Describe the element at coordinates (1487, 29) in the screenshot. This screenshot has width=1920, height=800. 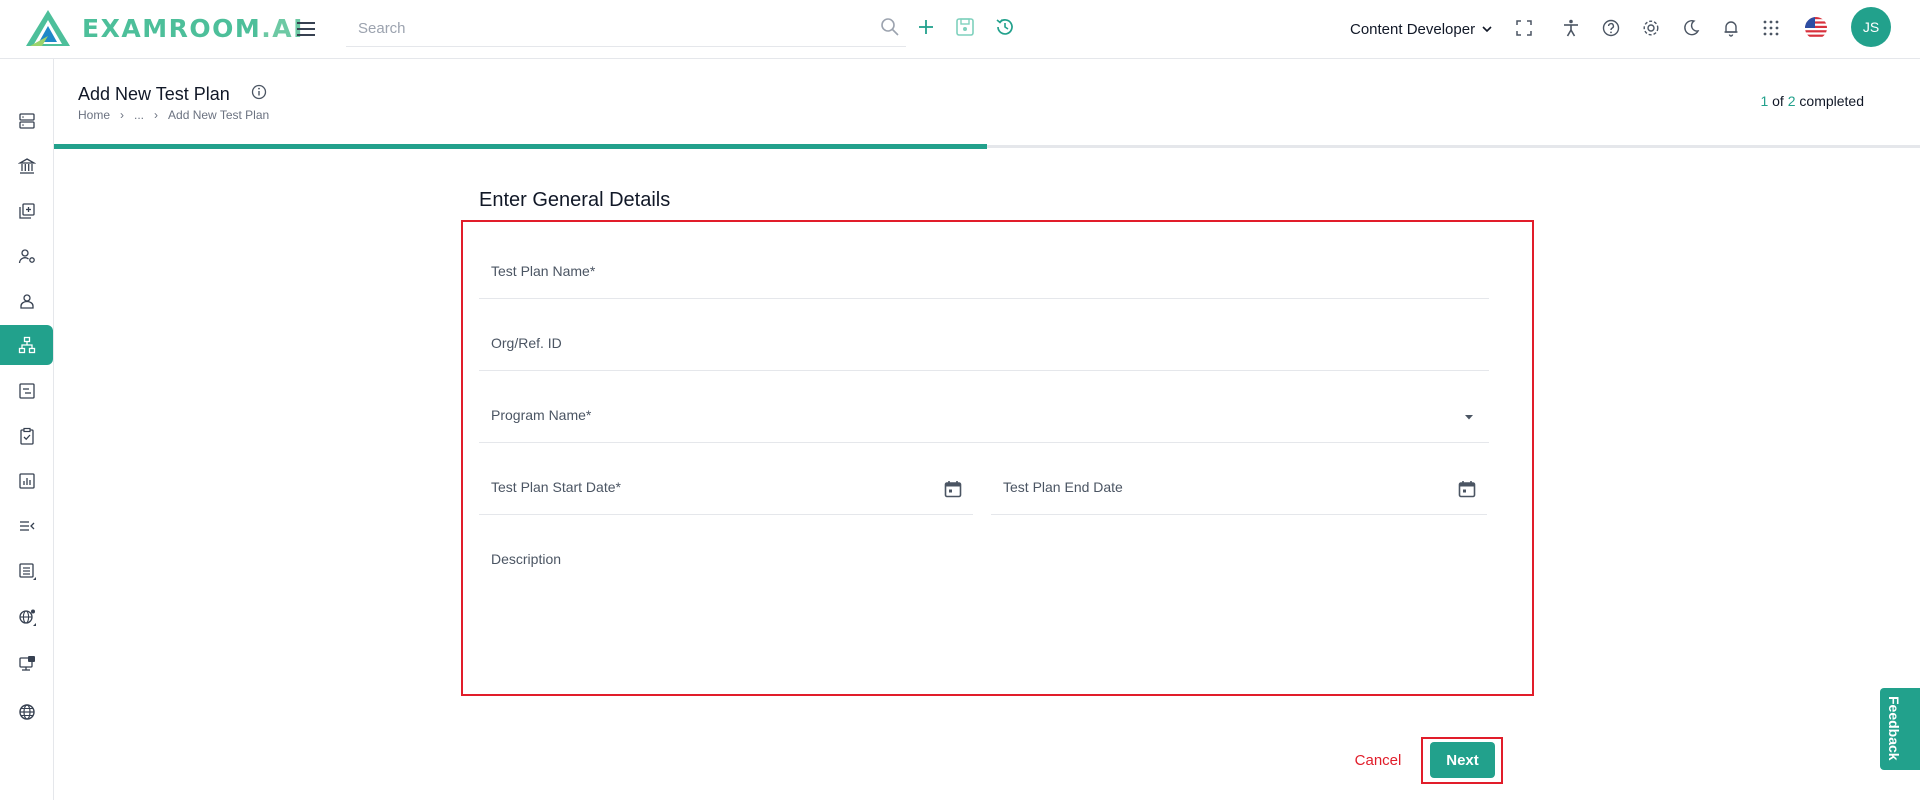
I see `chevron-down-icon` at that location.